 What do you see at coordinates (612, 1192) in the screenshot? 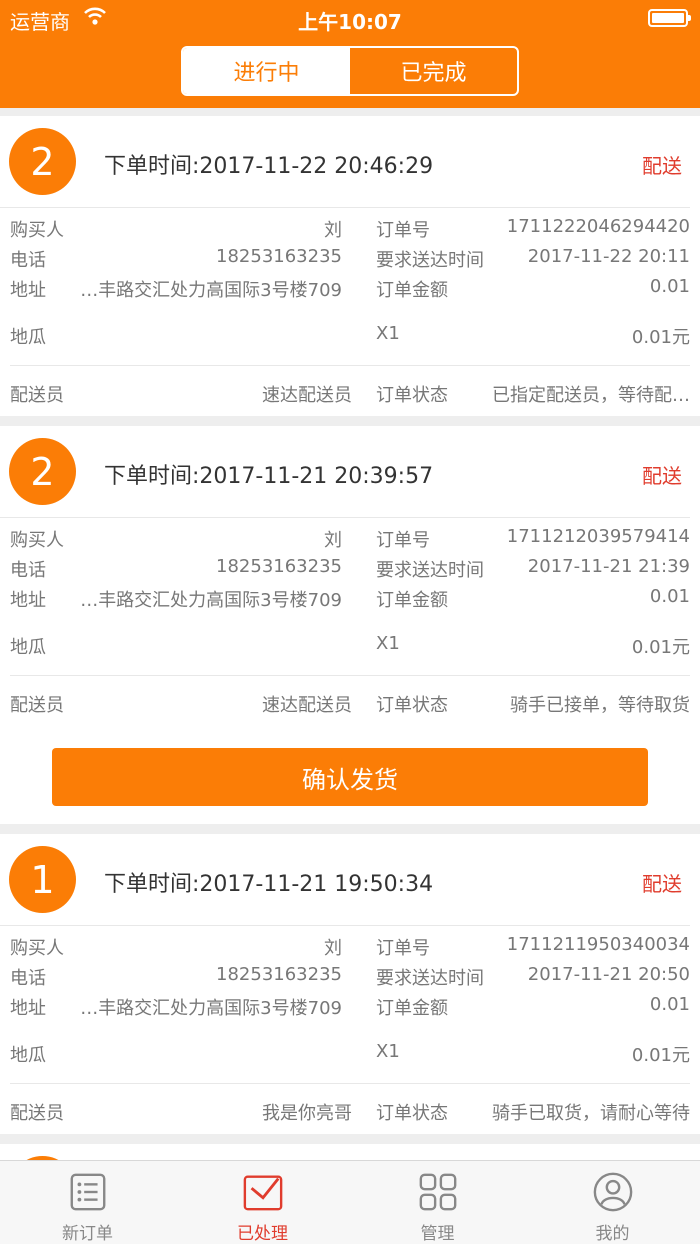
I see `user-icon` at bounding box center [612, 1192].